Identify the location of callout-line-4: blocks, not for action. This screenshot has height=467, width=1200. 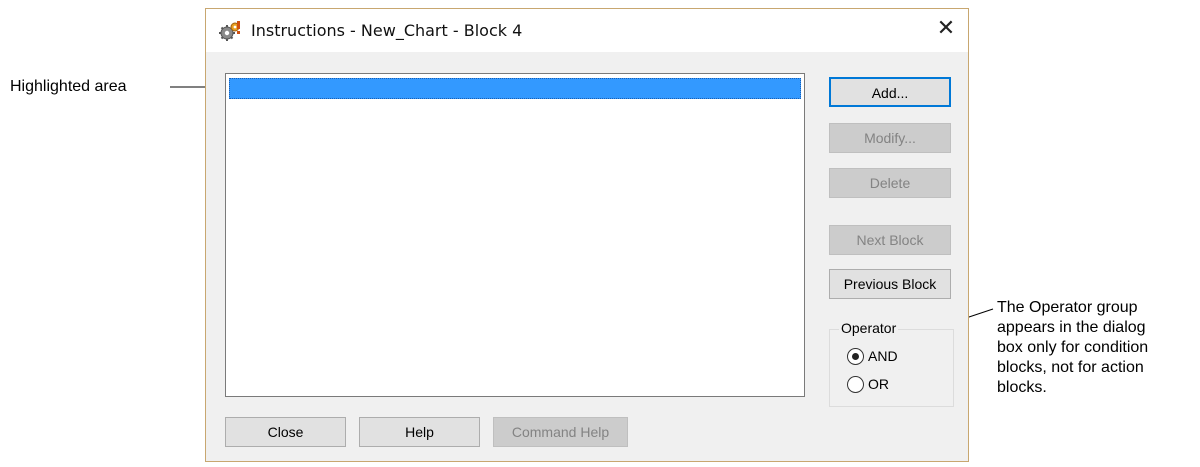
(1070, 367).